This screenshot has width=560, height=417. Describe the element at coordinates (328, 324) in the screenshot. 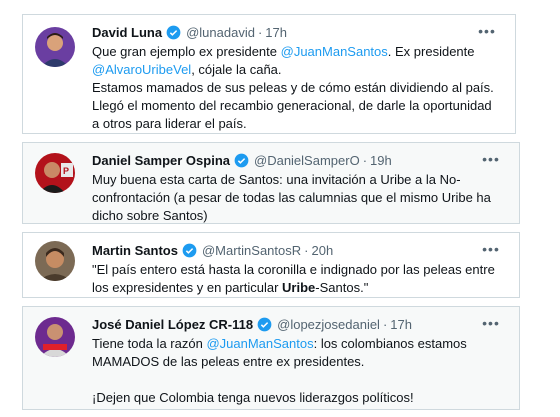

I see `author-handle: @lopezjosedaniel` at that location.